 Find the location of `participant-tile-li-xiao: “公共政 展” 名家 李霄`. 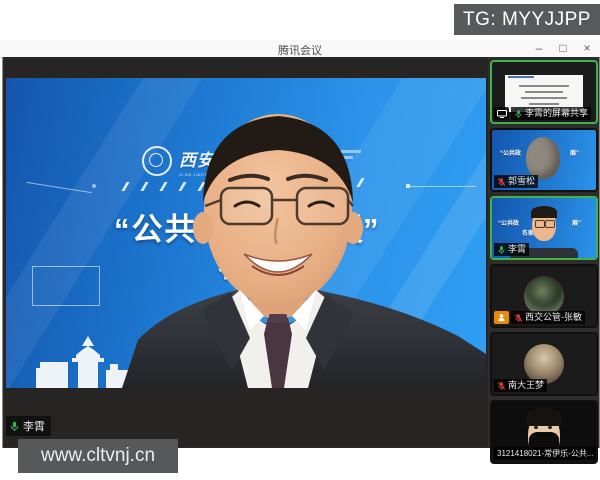

participant-tile-li-xiao: “公共政 展” 名家 李霄 is located at coordinates (544, 228).